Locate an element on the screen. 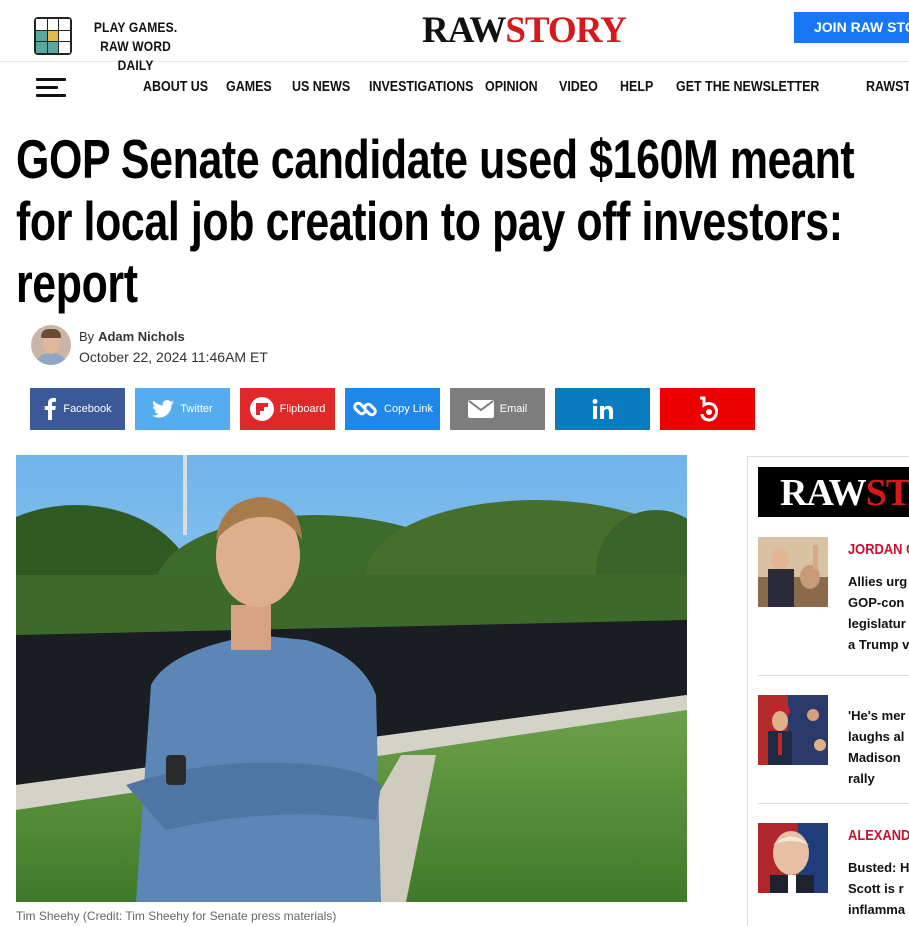  nav-games: GAMES is located at coordinates (249, 87).